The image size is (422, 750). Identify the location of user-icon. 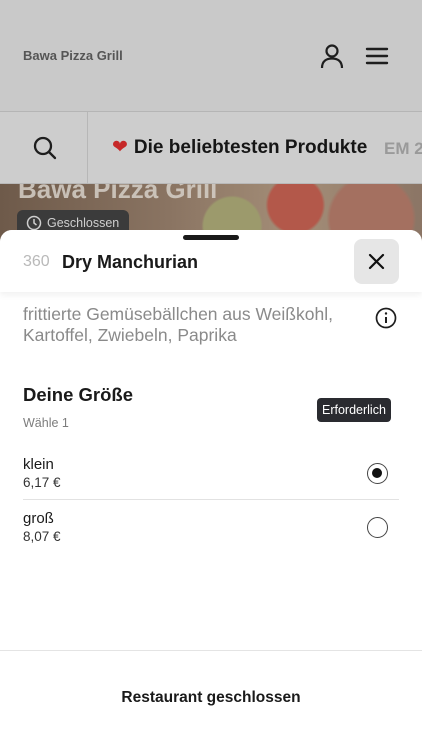
(332, 56).